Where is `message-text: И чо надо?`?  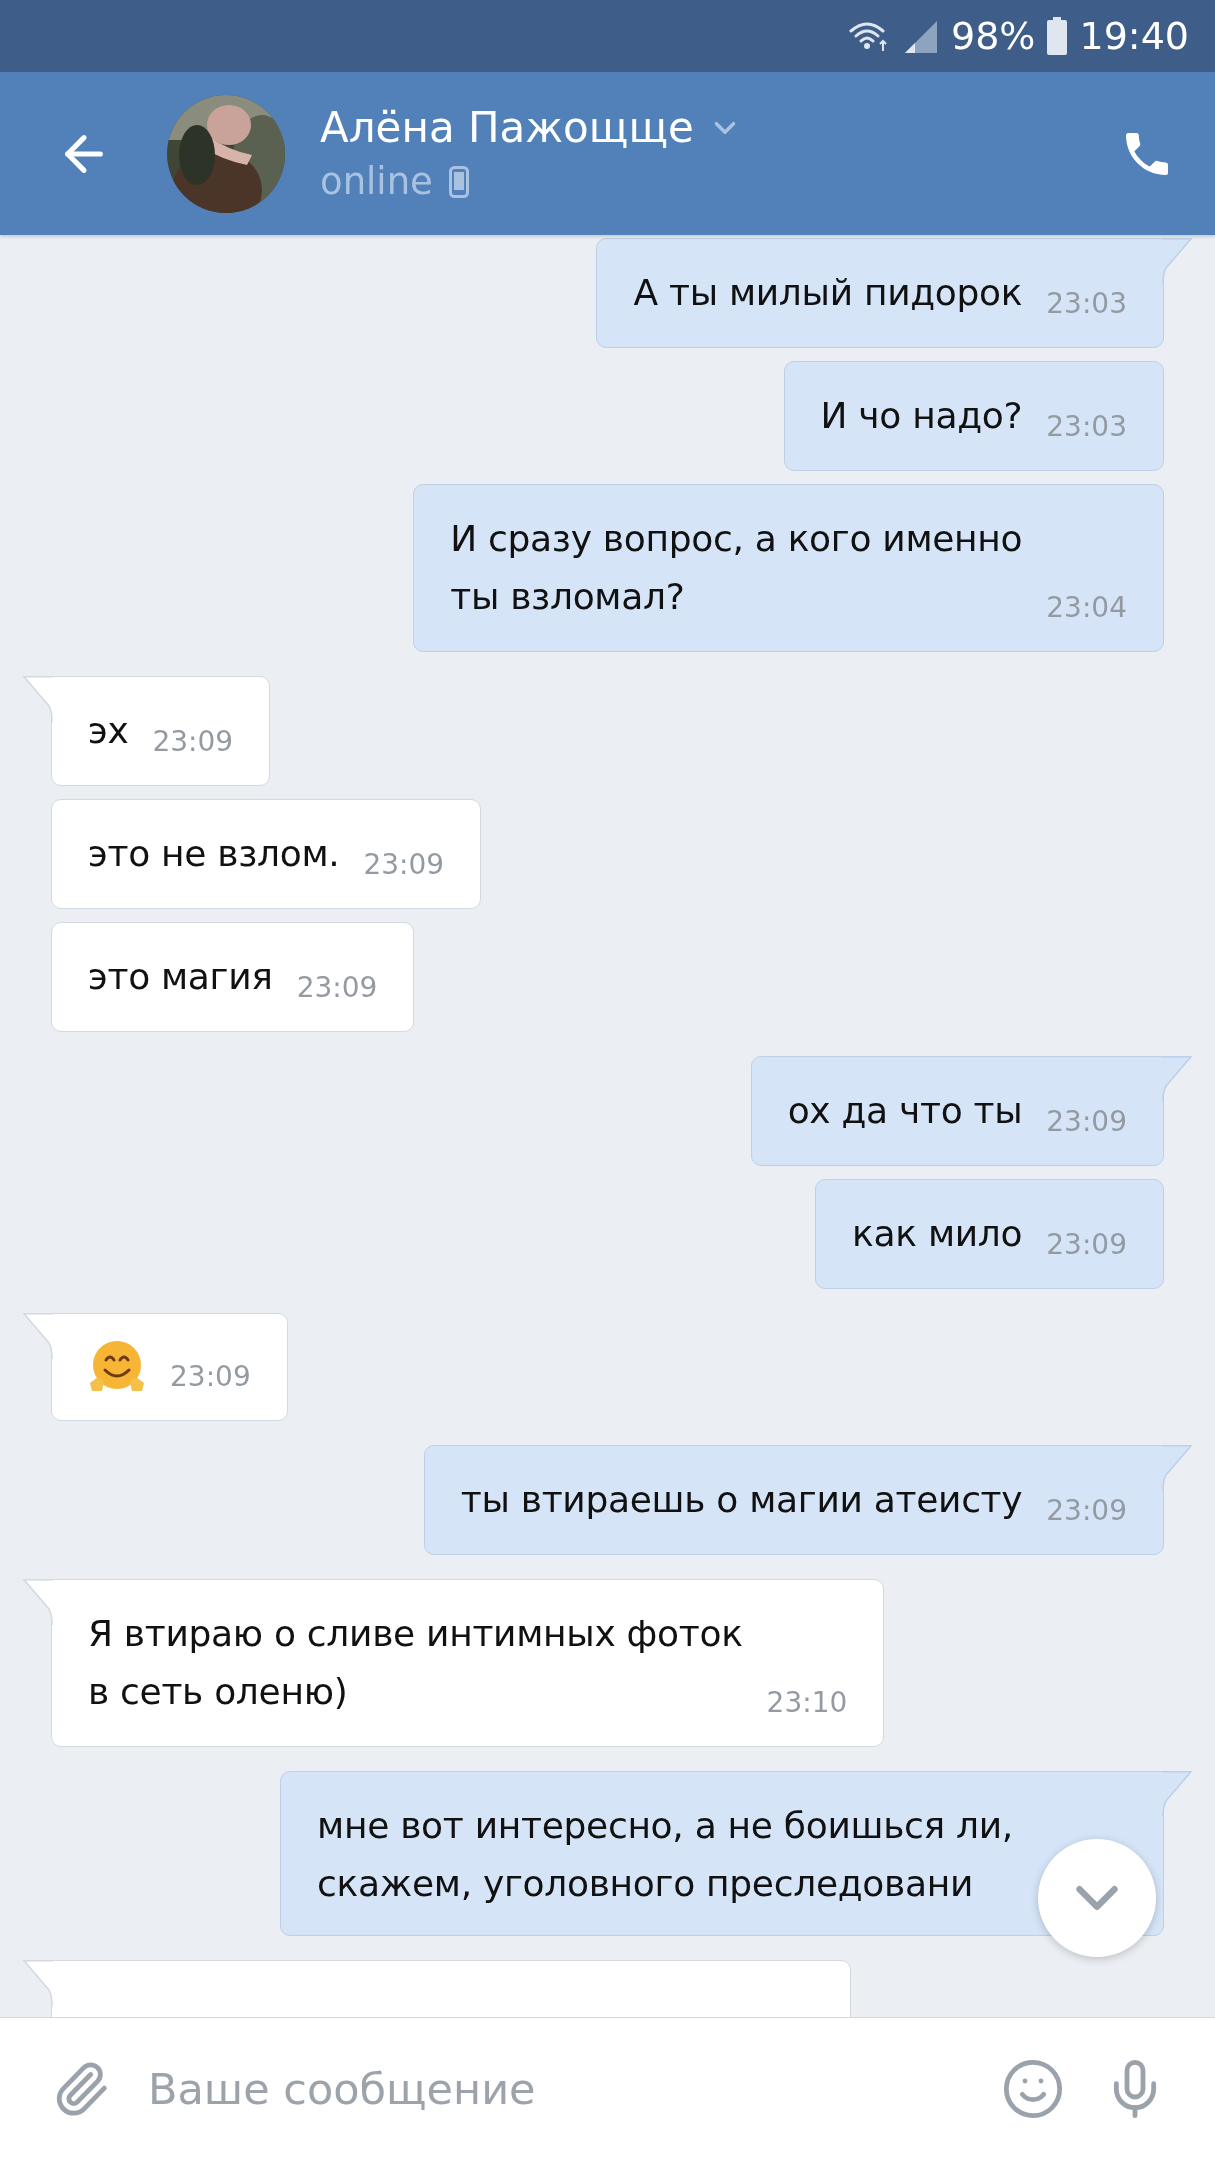 message-text: И чо надо? is located at coordinates (921, 416).